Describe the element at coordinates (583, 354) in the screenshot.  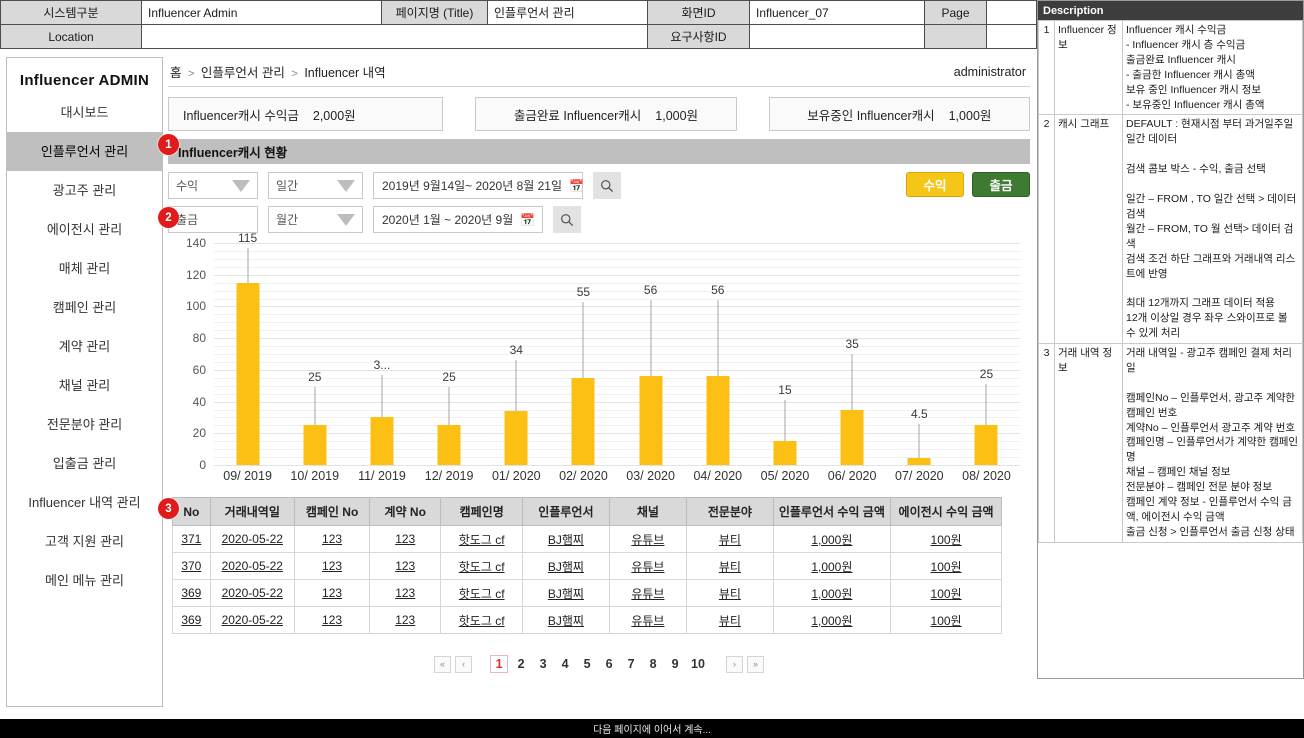
I see `chart-bar-column-5: 55` at that location.